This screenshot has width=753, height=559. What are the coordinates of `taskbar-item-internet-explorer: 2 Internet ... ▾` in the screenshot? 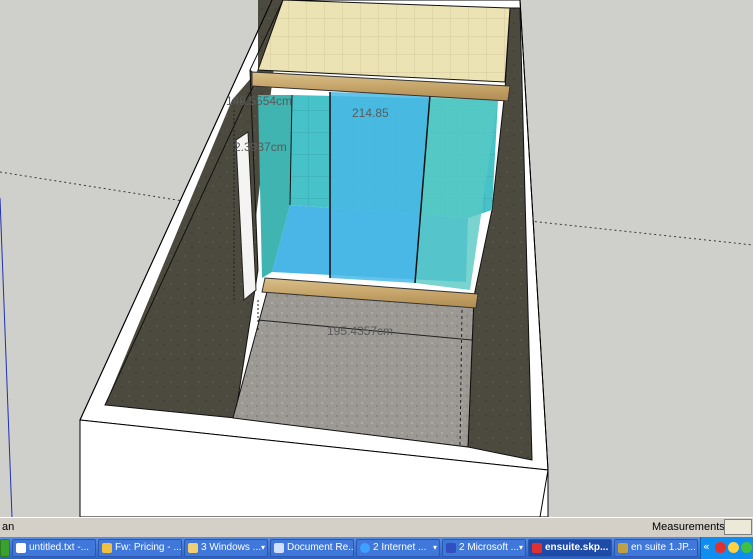 It's located at (398, 548).